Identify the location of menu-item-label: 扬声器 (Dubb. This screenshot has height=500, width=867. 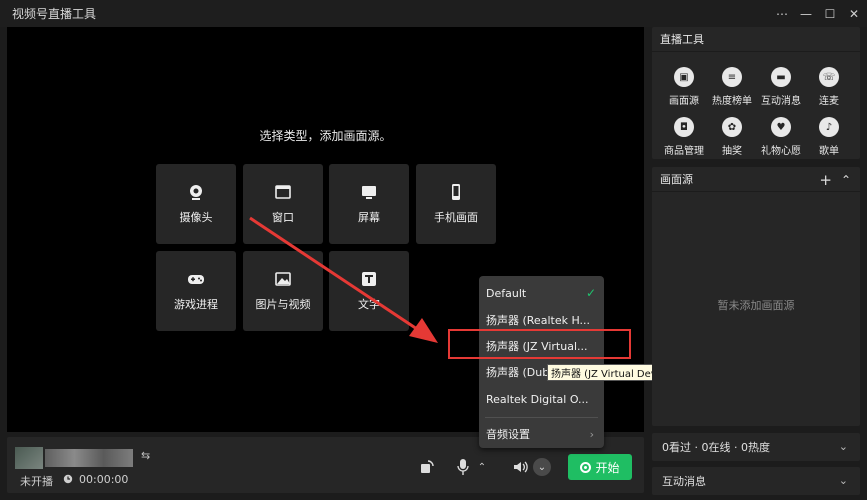
(521, 372).